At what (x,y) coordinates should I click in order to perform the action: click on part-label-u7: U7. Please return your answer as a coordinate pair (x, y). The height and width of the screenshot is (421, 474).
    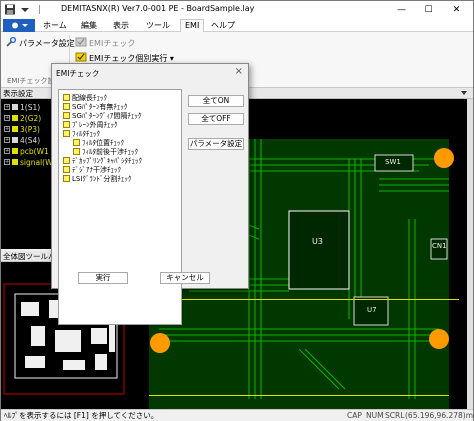
    Looking at the image, I should click on (372, 310).